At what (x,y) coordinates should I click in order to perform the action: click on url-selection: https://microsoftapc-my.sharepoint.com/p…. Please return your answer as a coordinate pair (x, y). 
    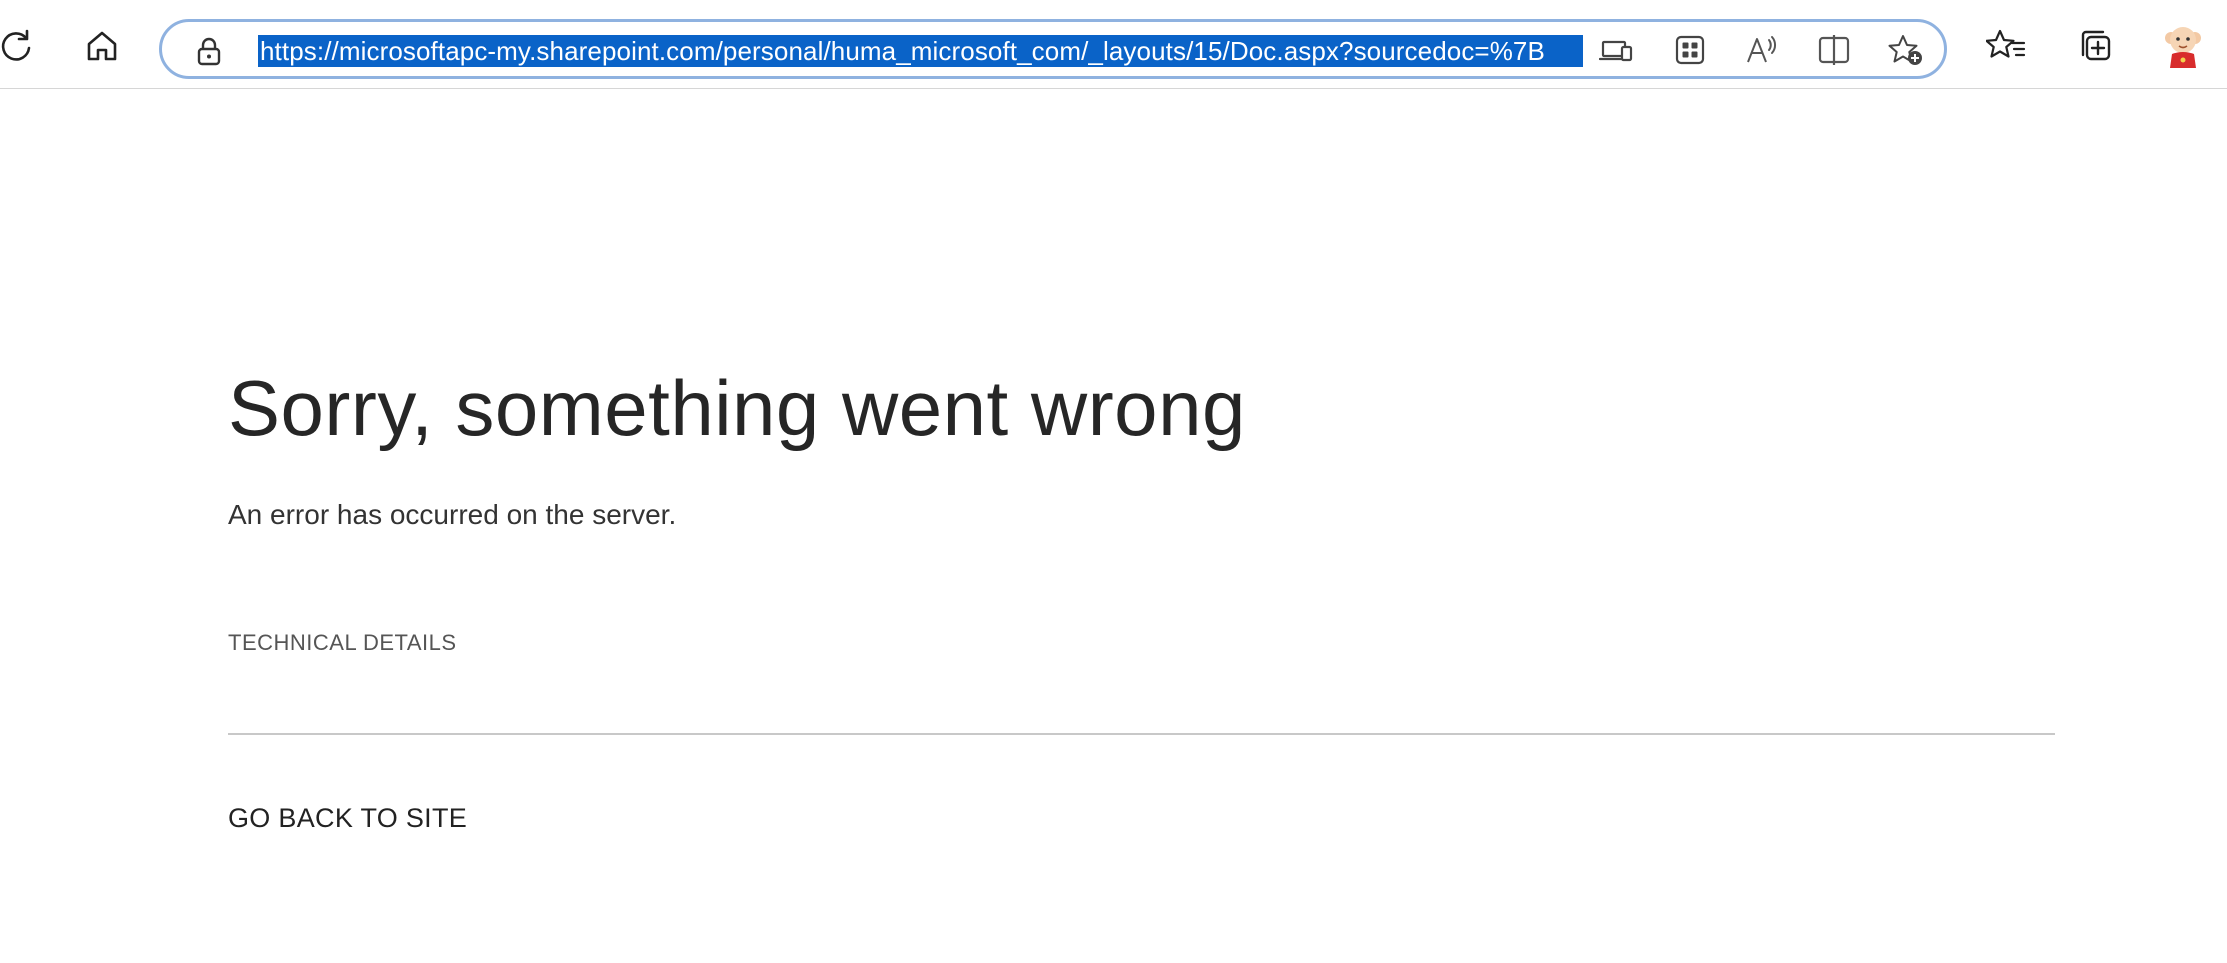
    Looking at the image, I should click on (920, 51).